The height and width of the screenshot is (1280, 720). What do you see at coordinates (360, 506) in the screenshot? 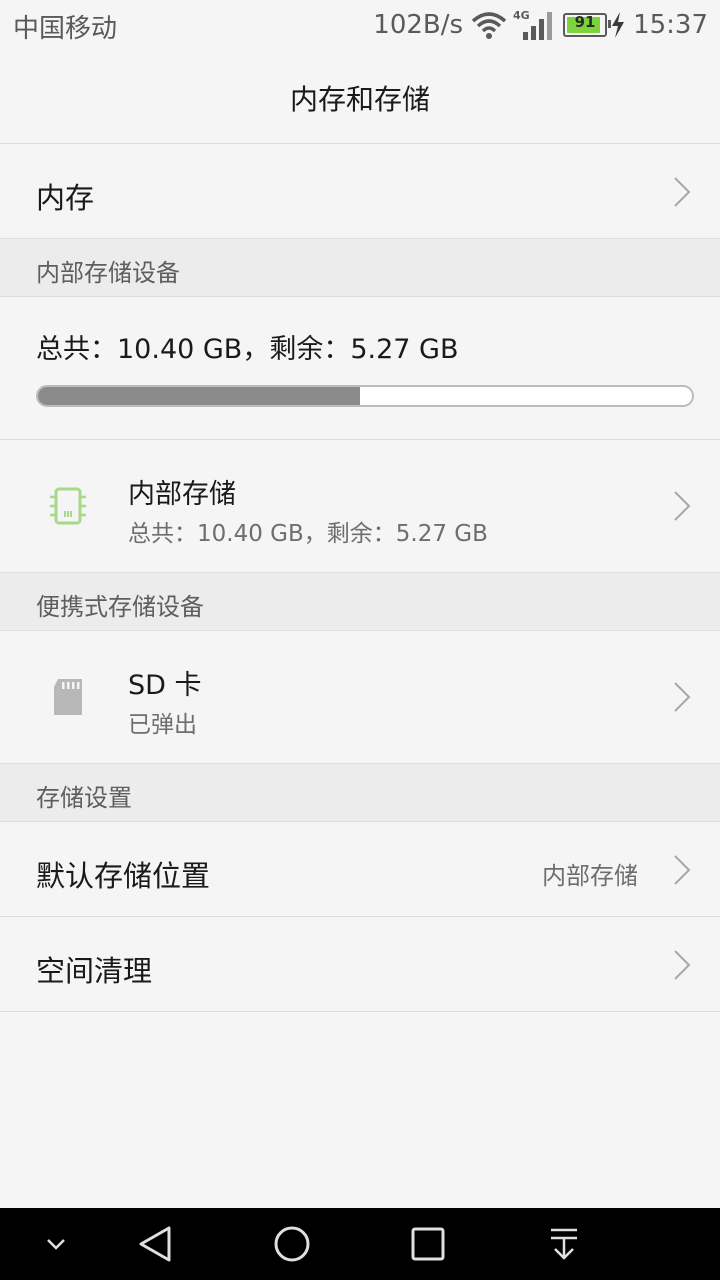
I see `internal-storage-item: 内部存储 总共：10.40 GB，剩余：5.27 GB` at bounding box center [360, 506].